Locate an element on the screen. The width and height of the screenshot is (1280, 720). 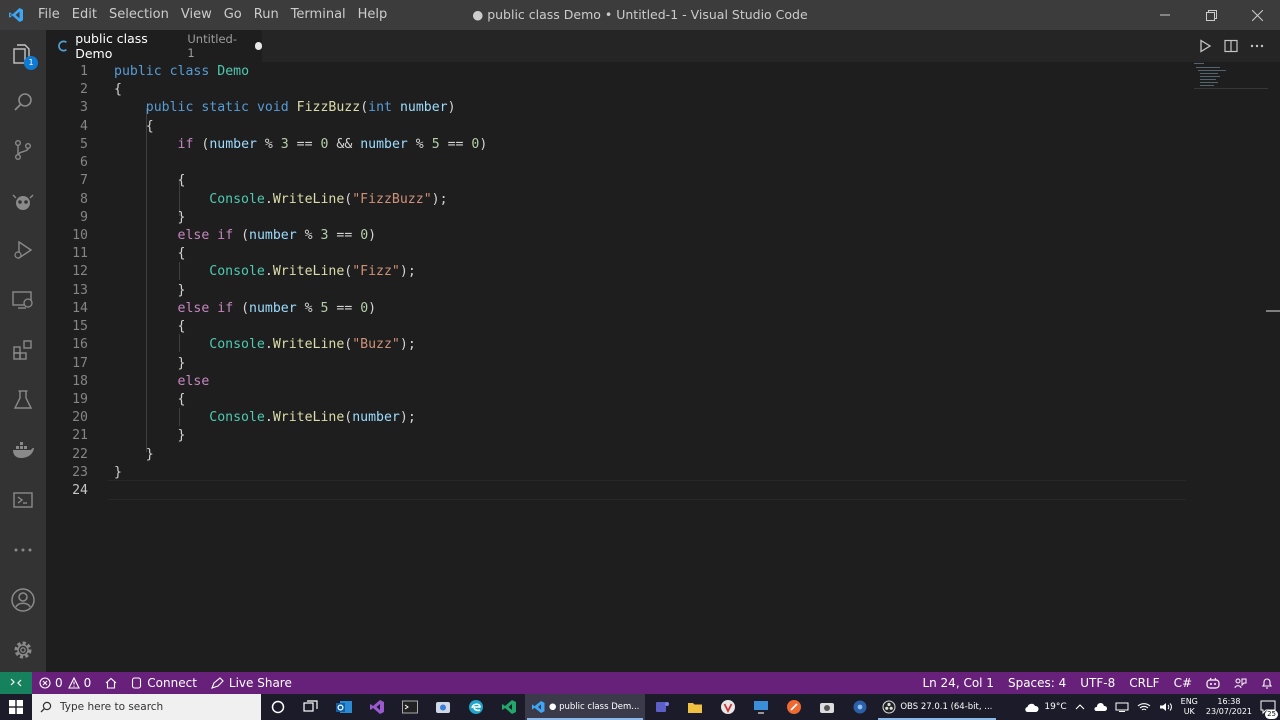
remote-desktop-icon is located at coordinates (760, 707).